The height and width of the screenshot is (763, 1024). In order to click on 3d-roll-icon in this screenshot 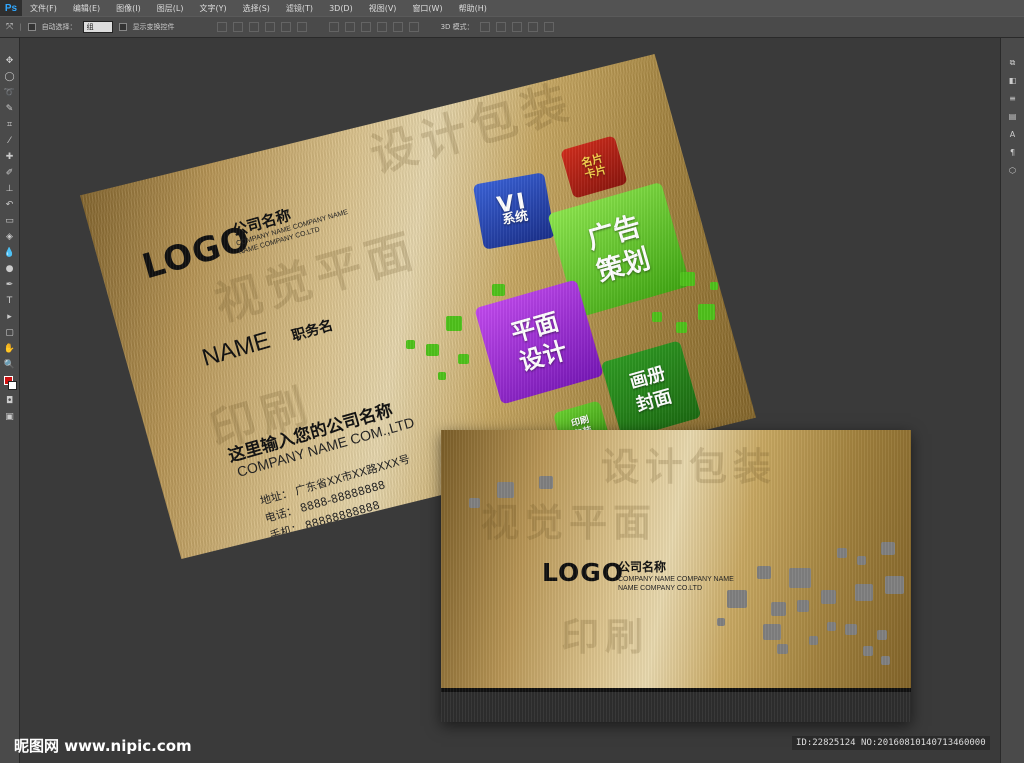, I will do `click(500, 27)`.